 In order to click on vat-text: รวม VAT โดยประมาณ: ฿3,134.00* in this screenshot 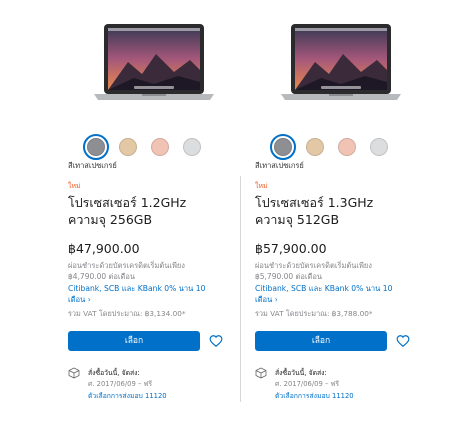, I will do `click(127, 313)`.